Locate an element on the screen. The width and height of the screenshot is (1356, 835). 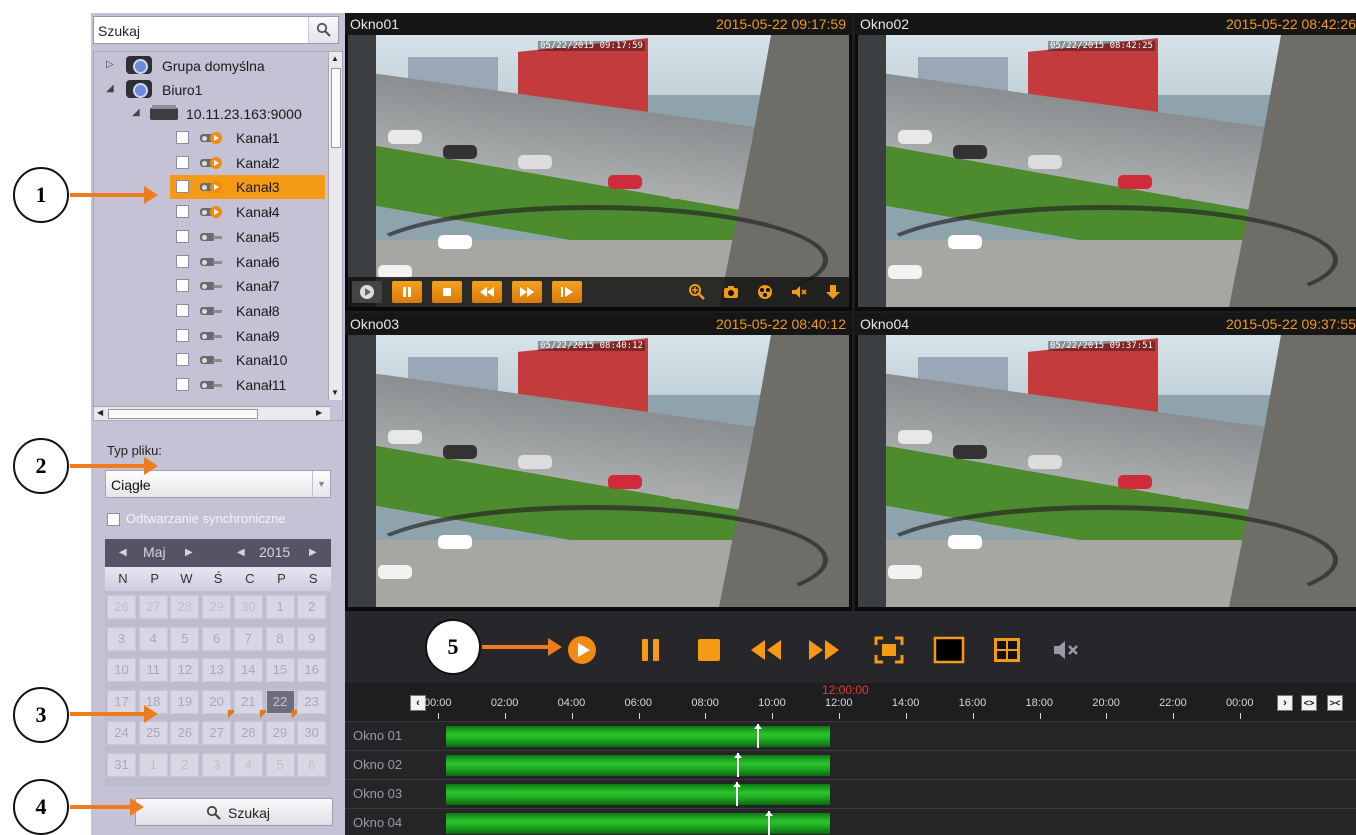
tree-channel-9: Kanał9 is located at coordinates (247, 336).